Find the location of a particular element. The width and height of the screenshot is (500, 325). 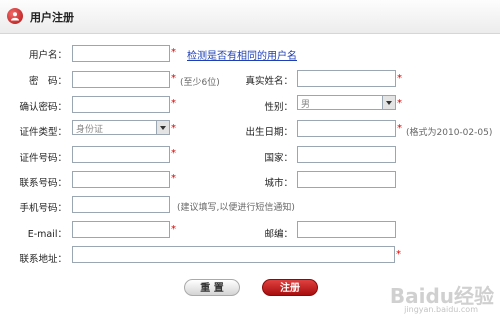

address-input is located at coordinates (233, 254).